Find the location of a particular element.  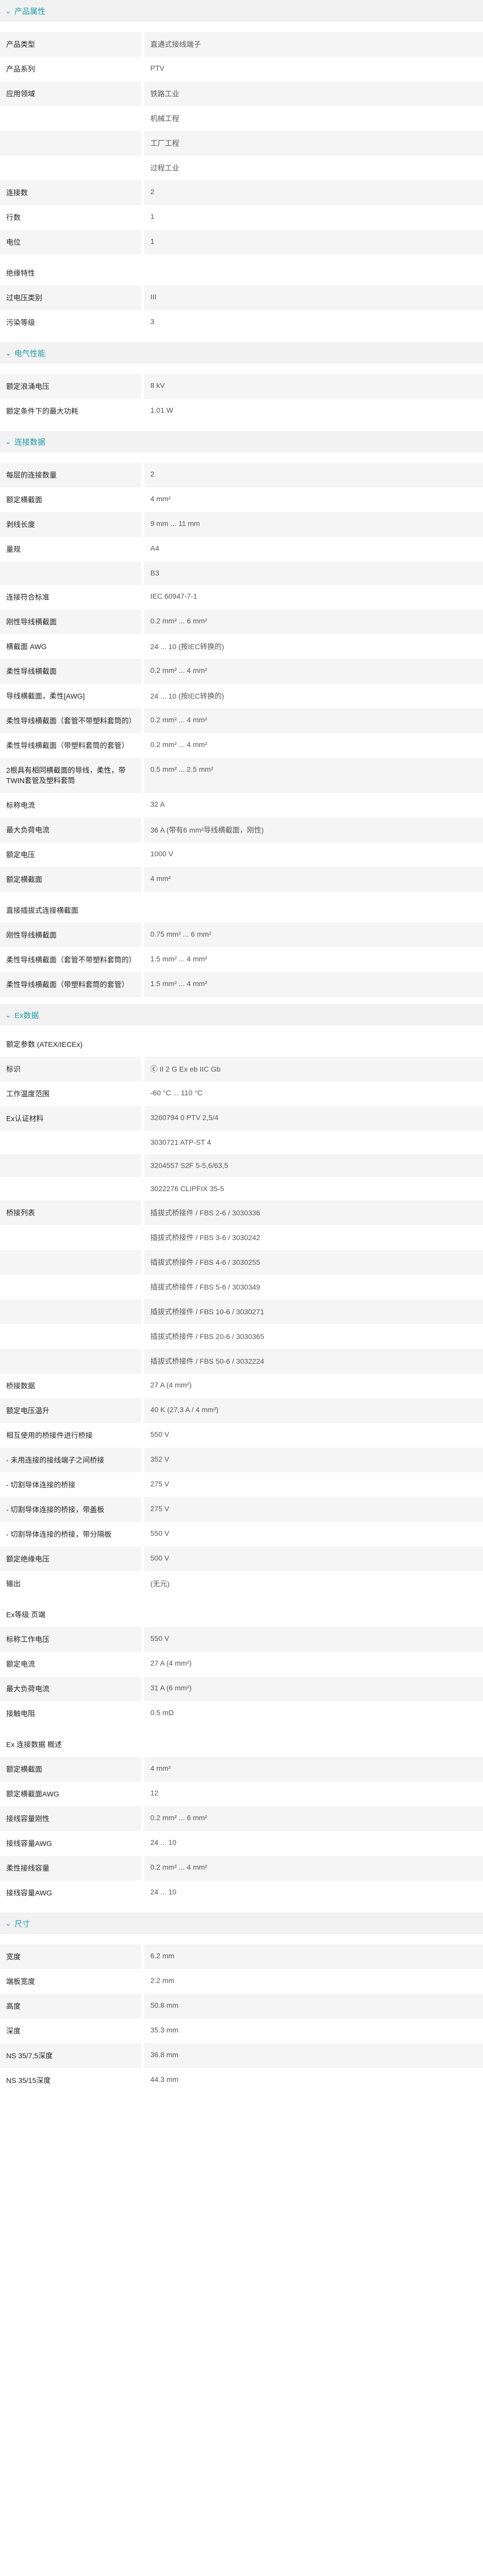

spec-row: 电位 1 is located at coordinates (242, 242).